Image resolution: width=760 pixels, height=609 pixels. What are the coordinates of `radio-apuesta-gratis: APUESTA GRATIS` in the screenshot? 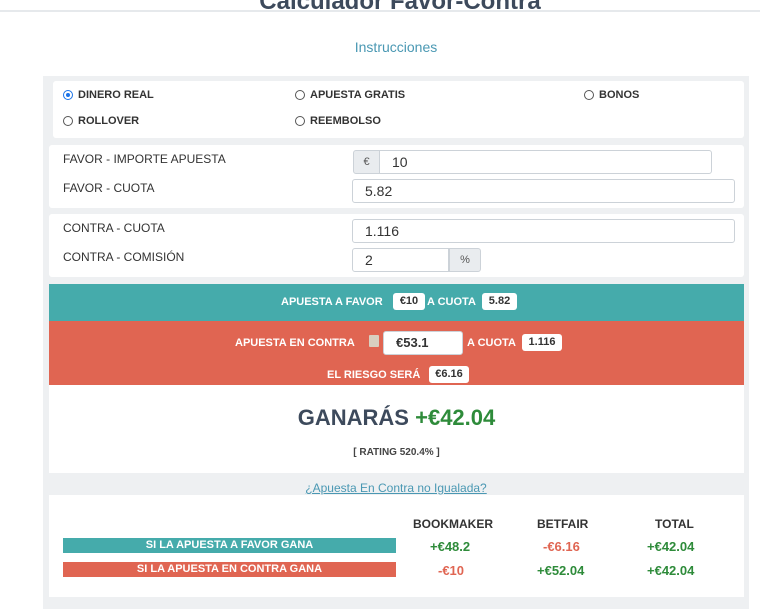 It's located at (350, 95).